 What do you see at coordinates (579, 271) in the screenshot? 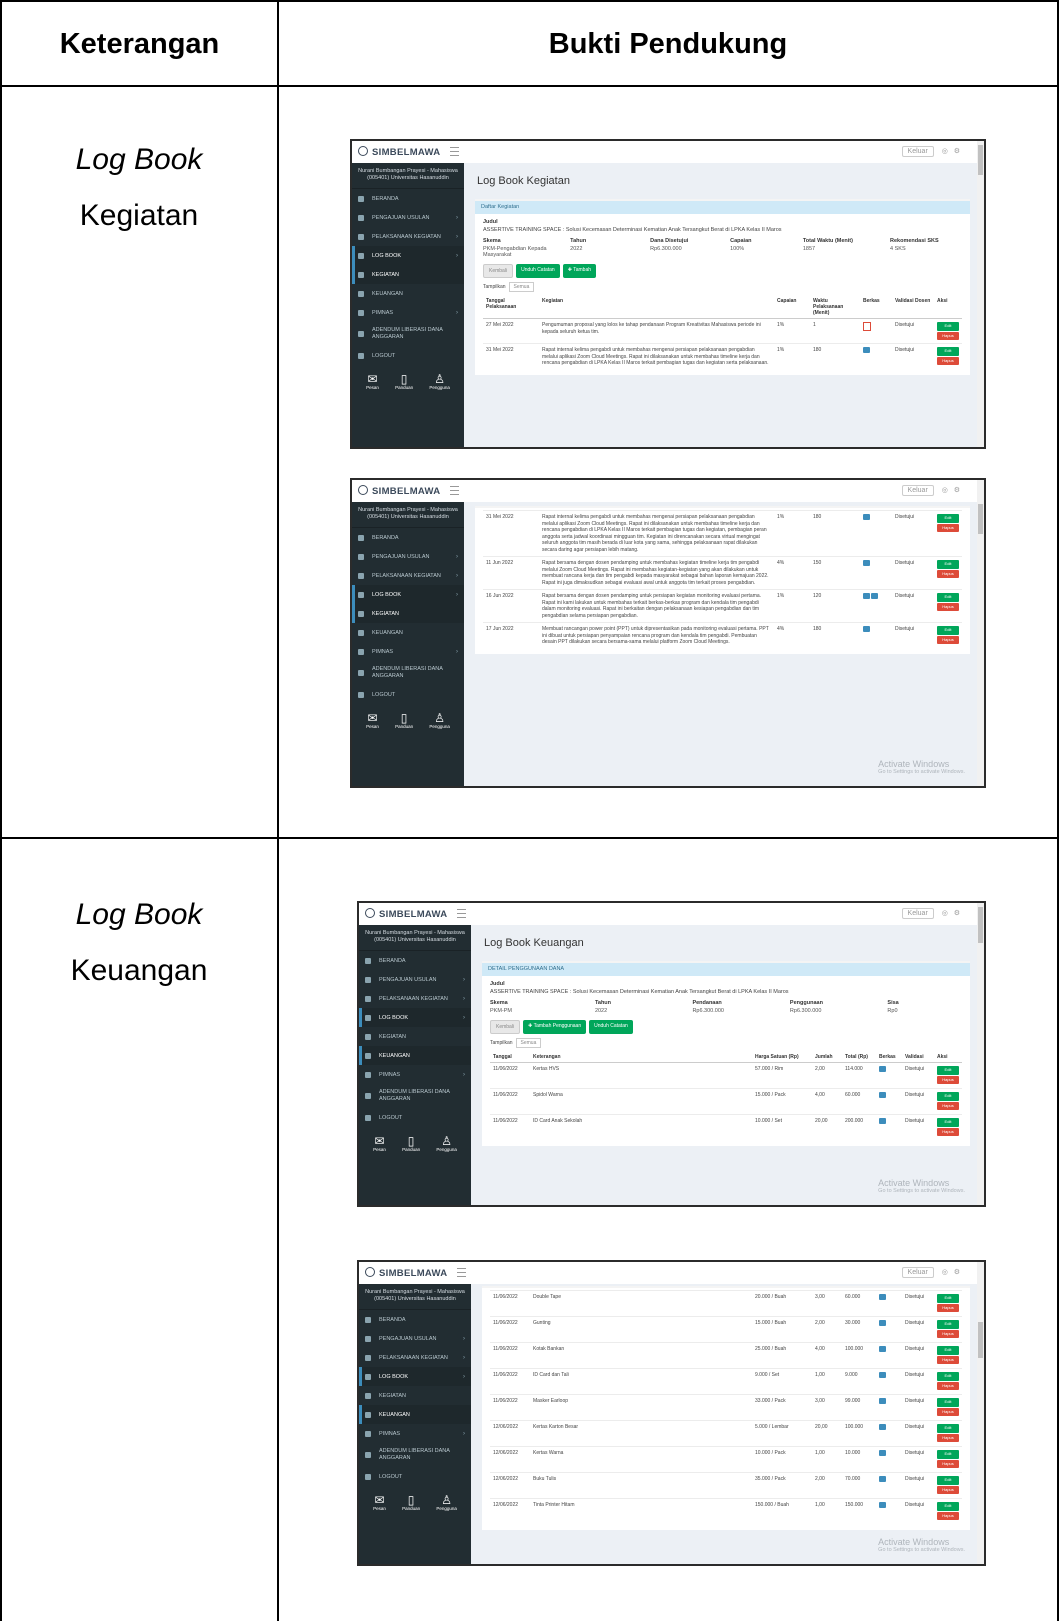
I see `add-button: ✚ Tambah` at bounding box center [579, 271].